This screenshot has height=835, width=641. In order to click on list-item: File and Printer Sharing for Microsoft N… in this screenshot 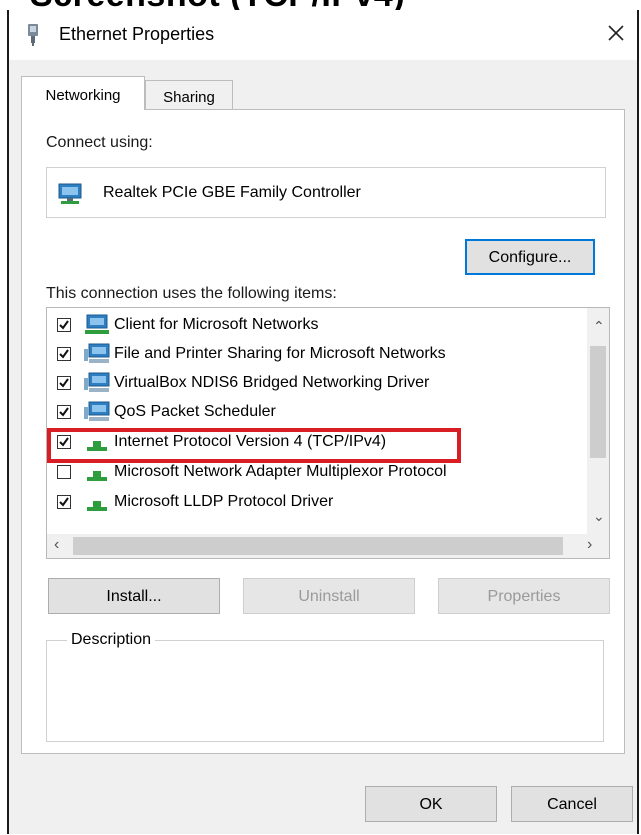, I will do `click(317, 355)`.